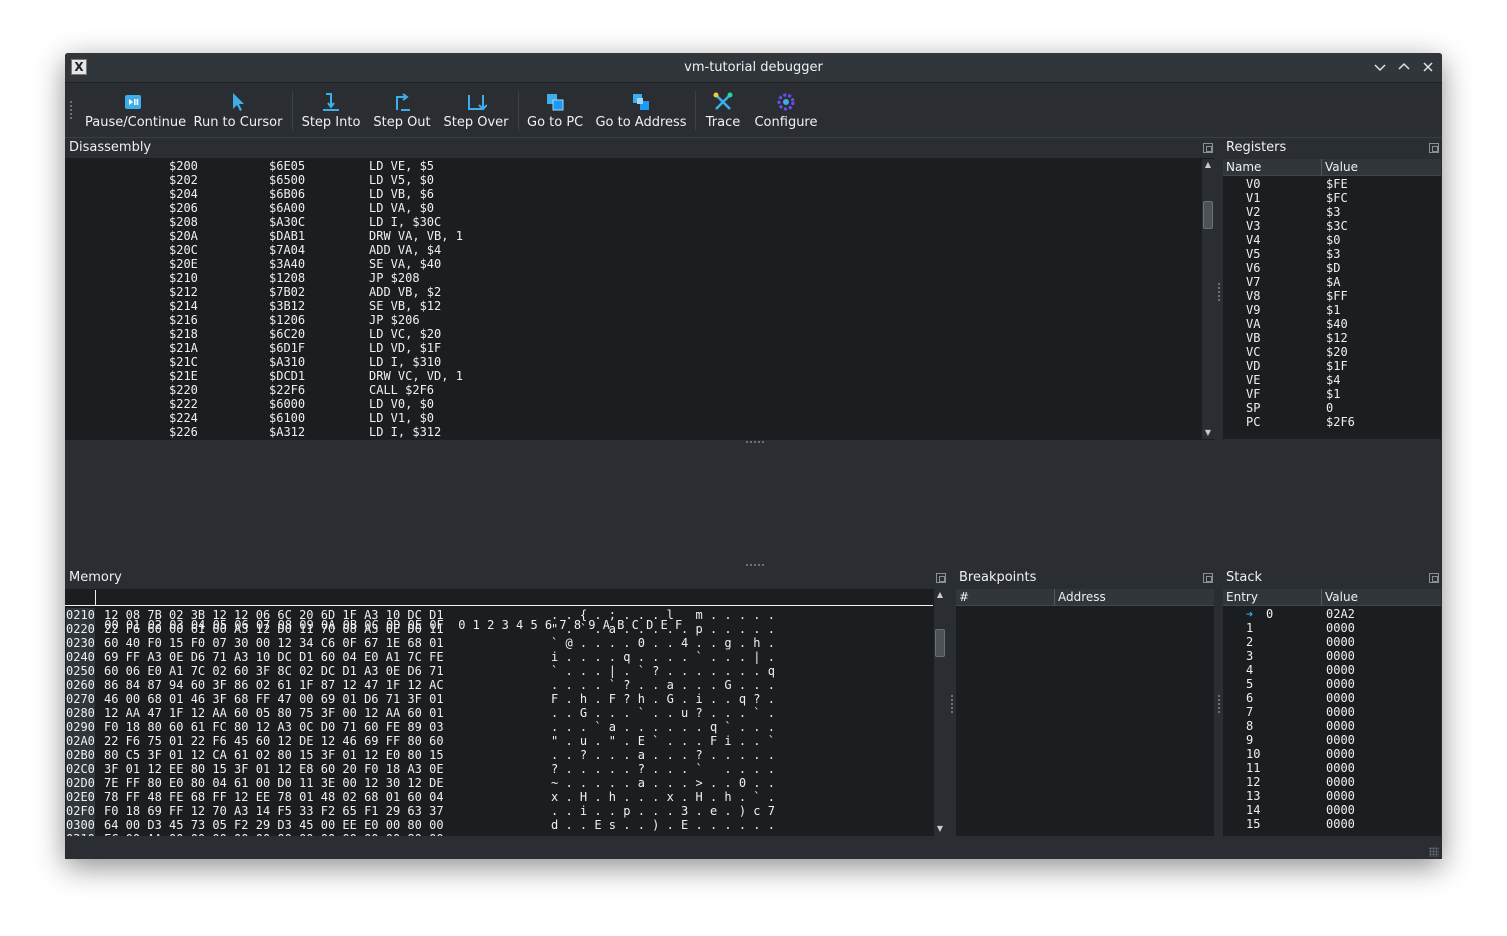 This screenshot has height=936, width=1507. Describe the element at coordinates (1332, 226) in the screenshot. I see `register-row: V3 $3C` at that location.